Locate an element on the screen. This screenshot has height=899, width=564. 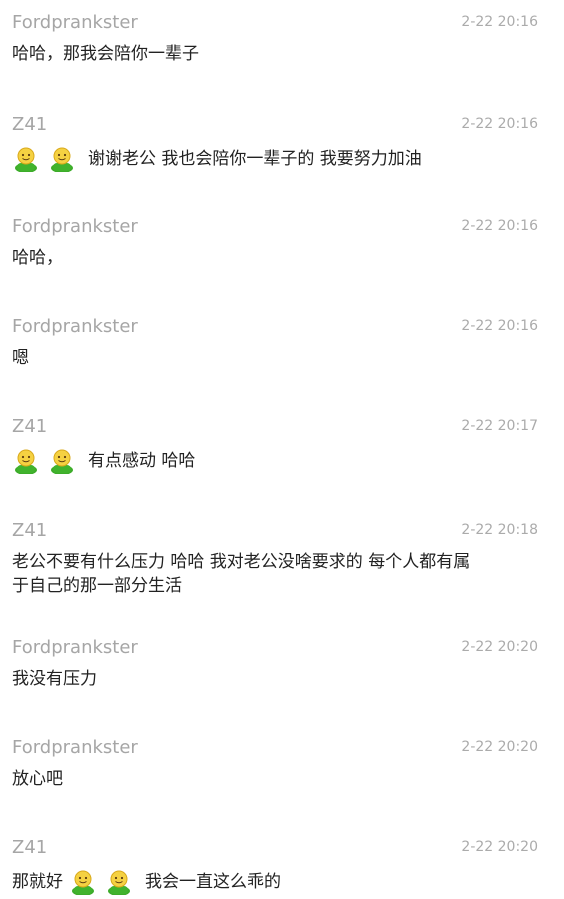
timestamp: 2-22 20:17 is located at coordinates (499, 426).